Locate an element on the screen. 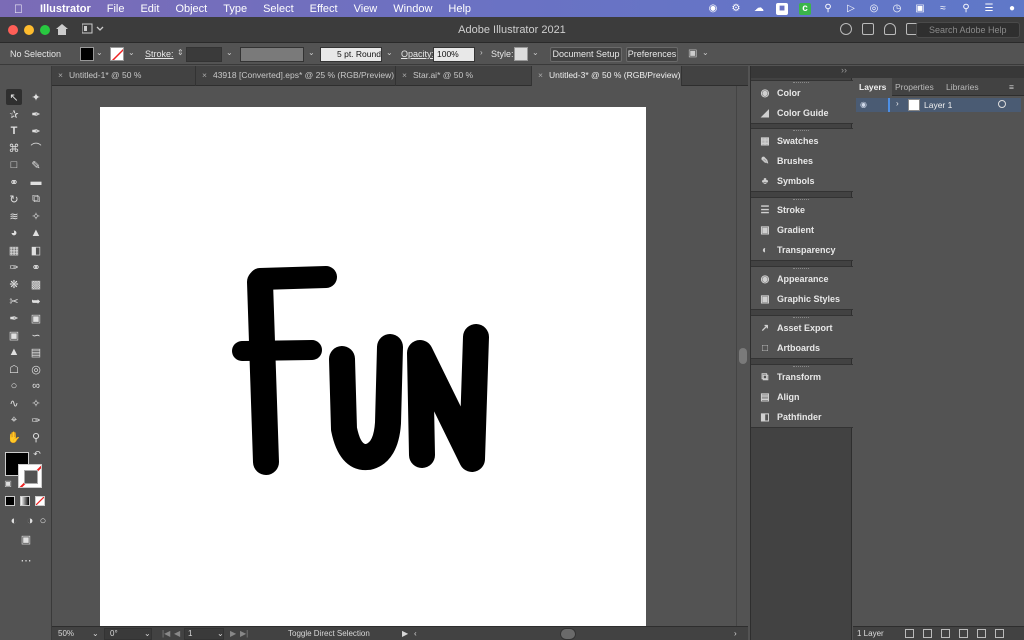  color-mode-icon is located at coordinates (10, 501).